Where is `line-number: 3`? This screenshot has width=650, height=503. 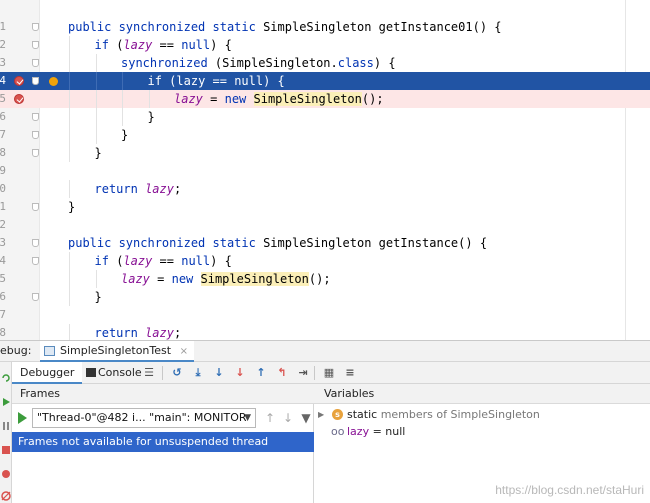
line-number: 3 is located at coordinates (3, 62).